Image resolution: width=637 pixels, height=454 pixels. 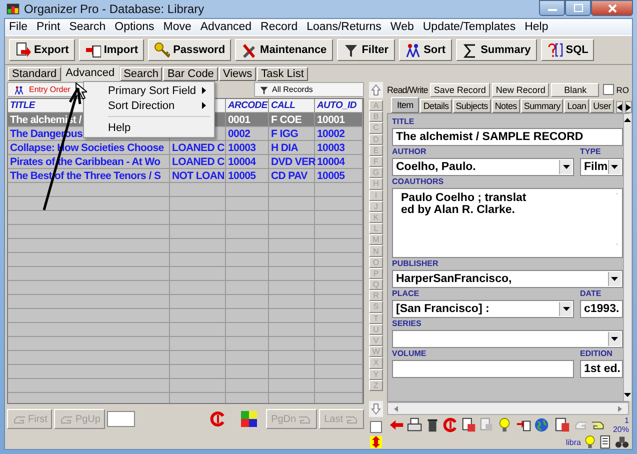 What do you see at coordinates (114, 9) in the screenshot?
I see `window-title: Organizer Pro - Database: Library` at bounding box center [114, 9].